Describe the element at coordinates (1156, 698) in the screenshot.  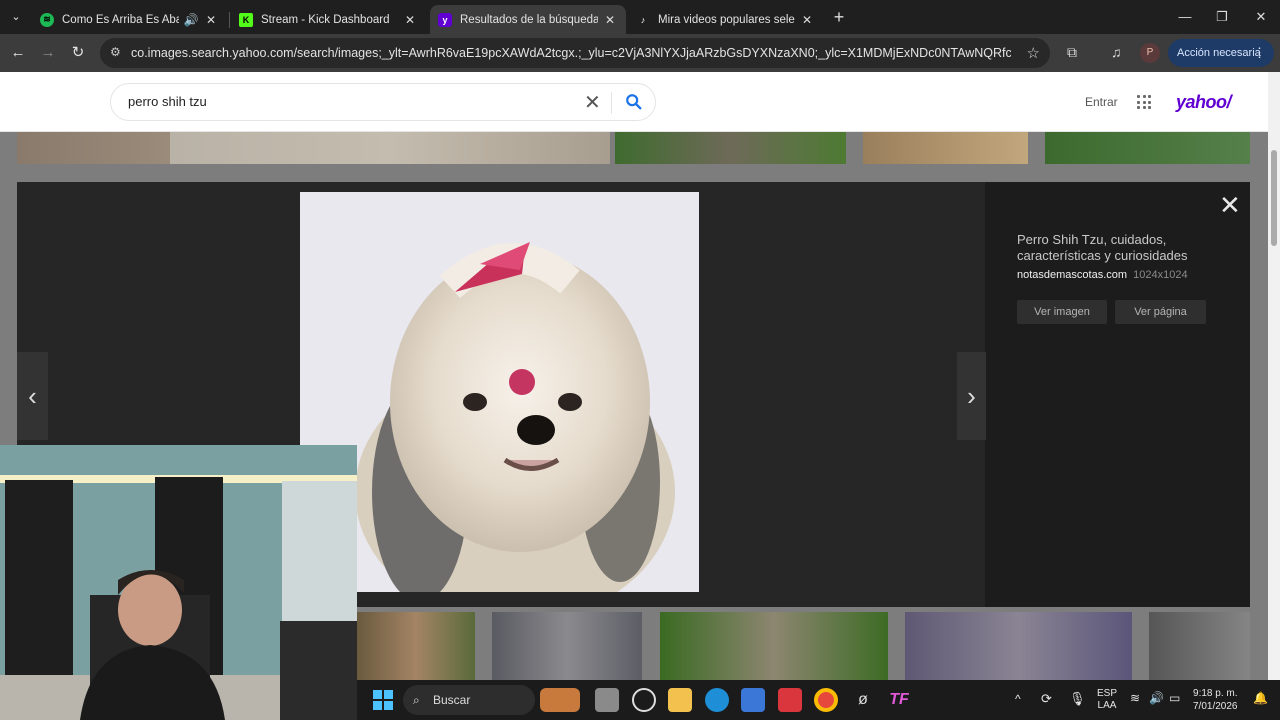
I see `volume-icon: 🔊` at that location.